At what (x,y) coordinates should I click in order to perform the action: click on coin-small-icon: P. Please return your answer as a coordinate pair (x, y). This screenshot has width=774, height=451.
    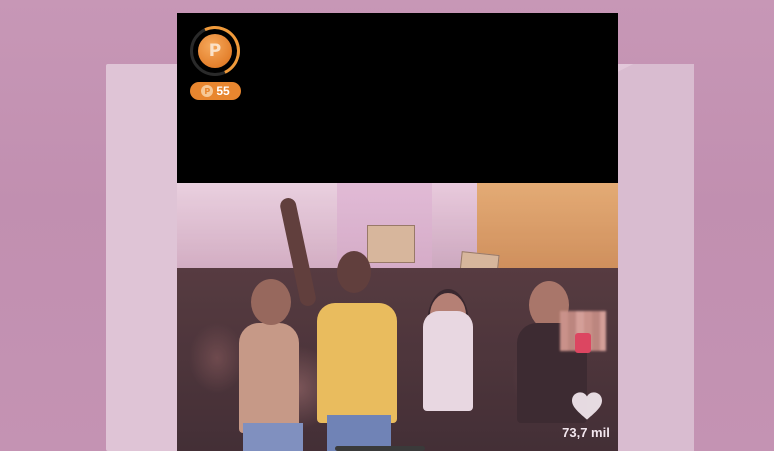
    Looking at the image, I should click on (207, 91).